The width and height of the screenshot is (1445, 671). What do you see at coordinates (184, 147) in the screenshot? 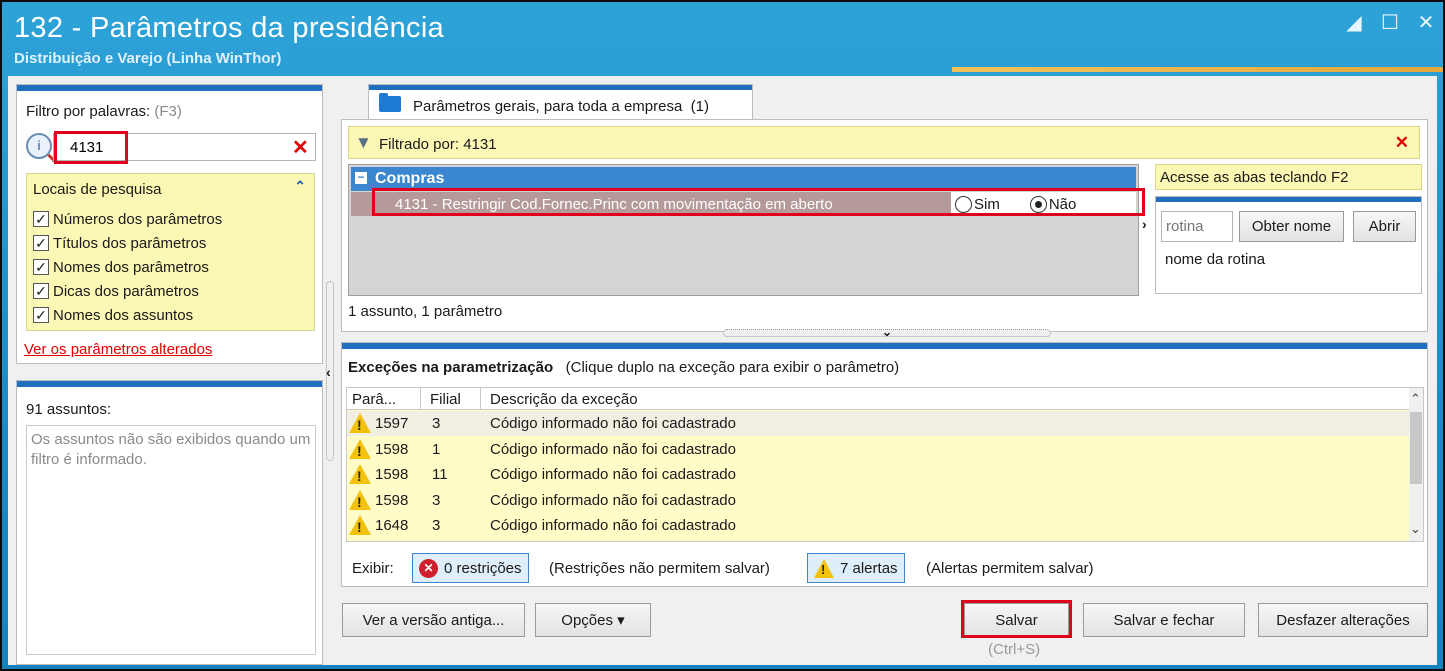
I see `filter-input` at bounding box center [184, 147].